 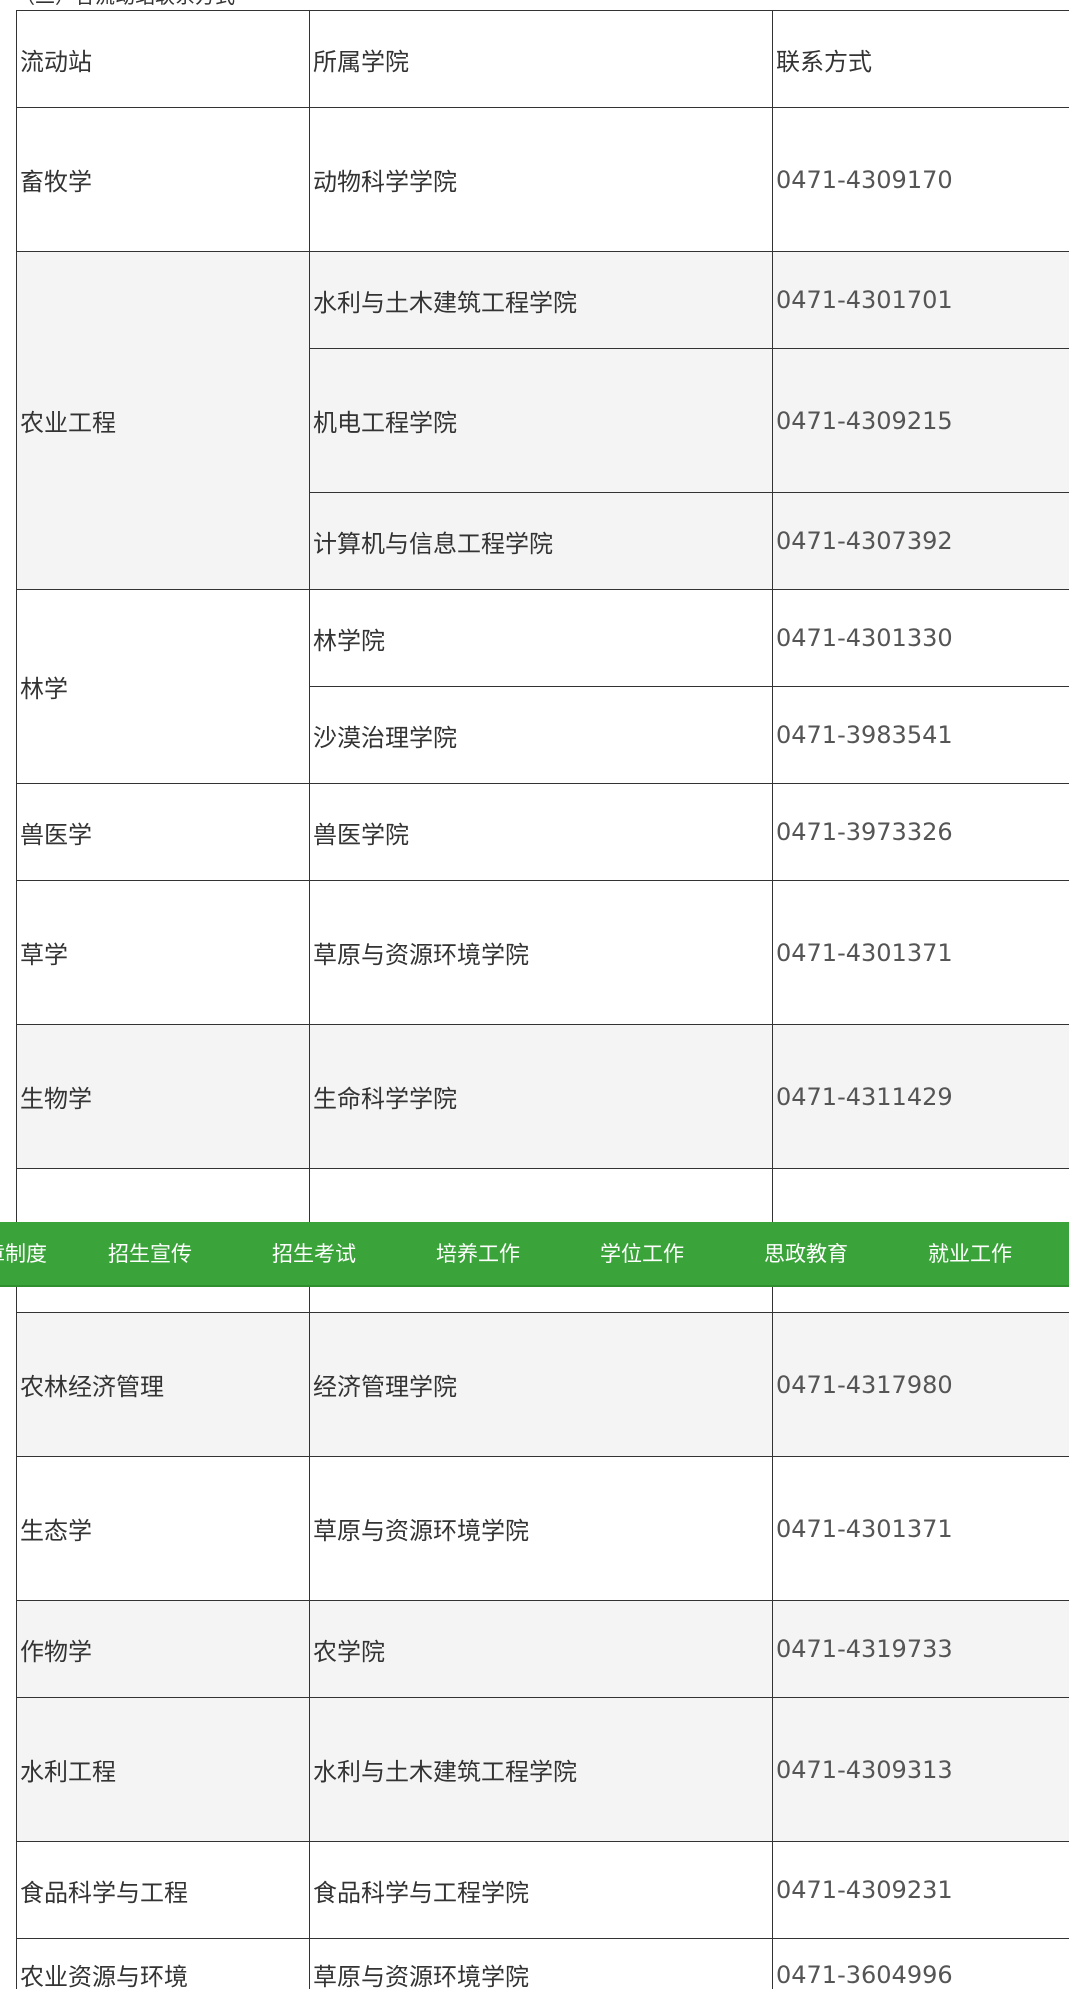 I want to click on main-nav-bar: 规章制度 招生宣传 招生考试 培养工作 学位工作 思政教育 就业工作, so click(x=534, y=1254).